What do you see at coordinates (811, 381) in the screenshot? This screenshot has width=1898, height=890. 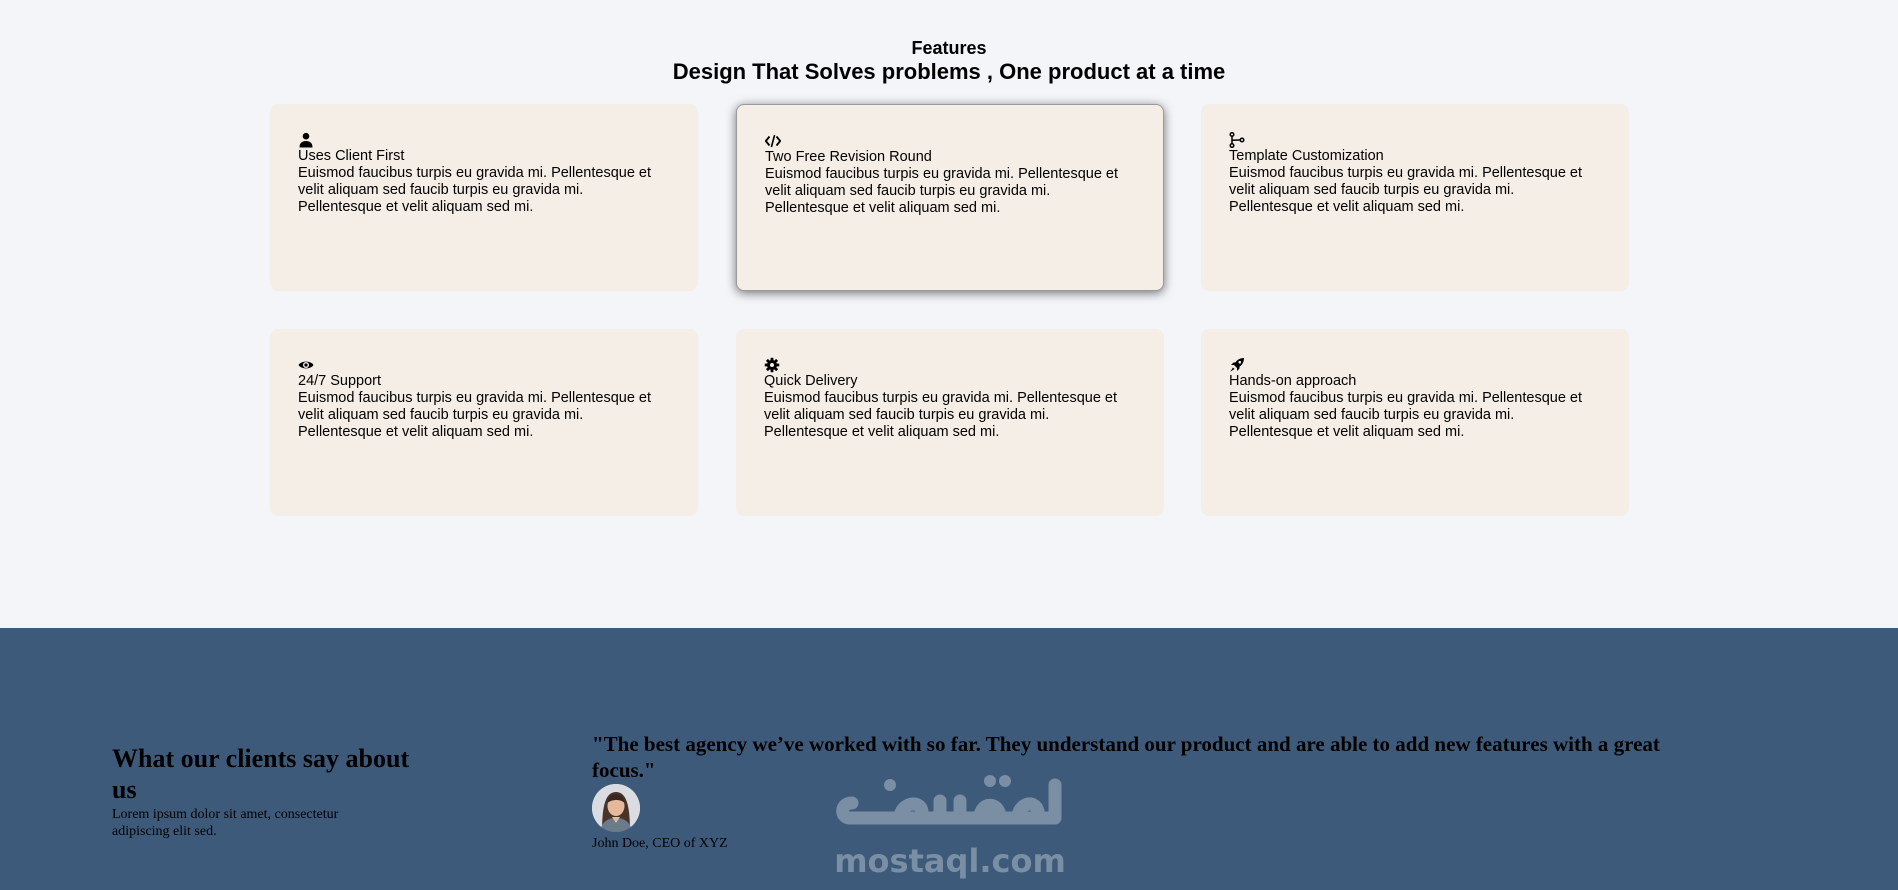 I see `feature-card-title: Quick Delivery` at bounding box center [811, 381].